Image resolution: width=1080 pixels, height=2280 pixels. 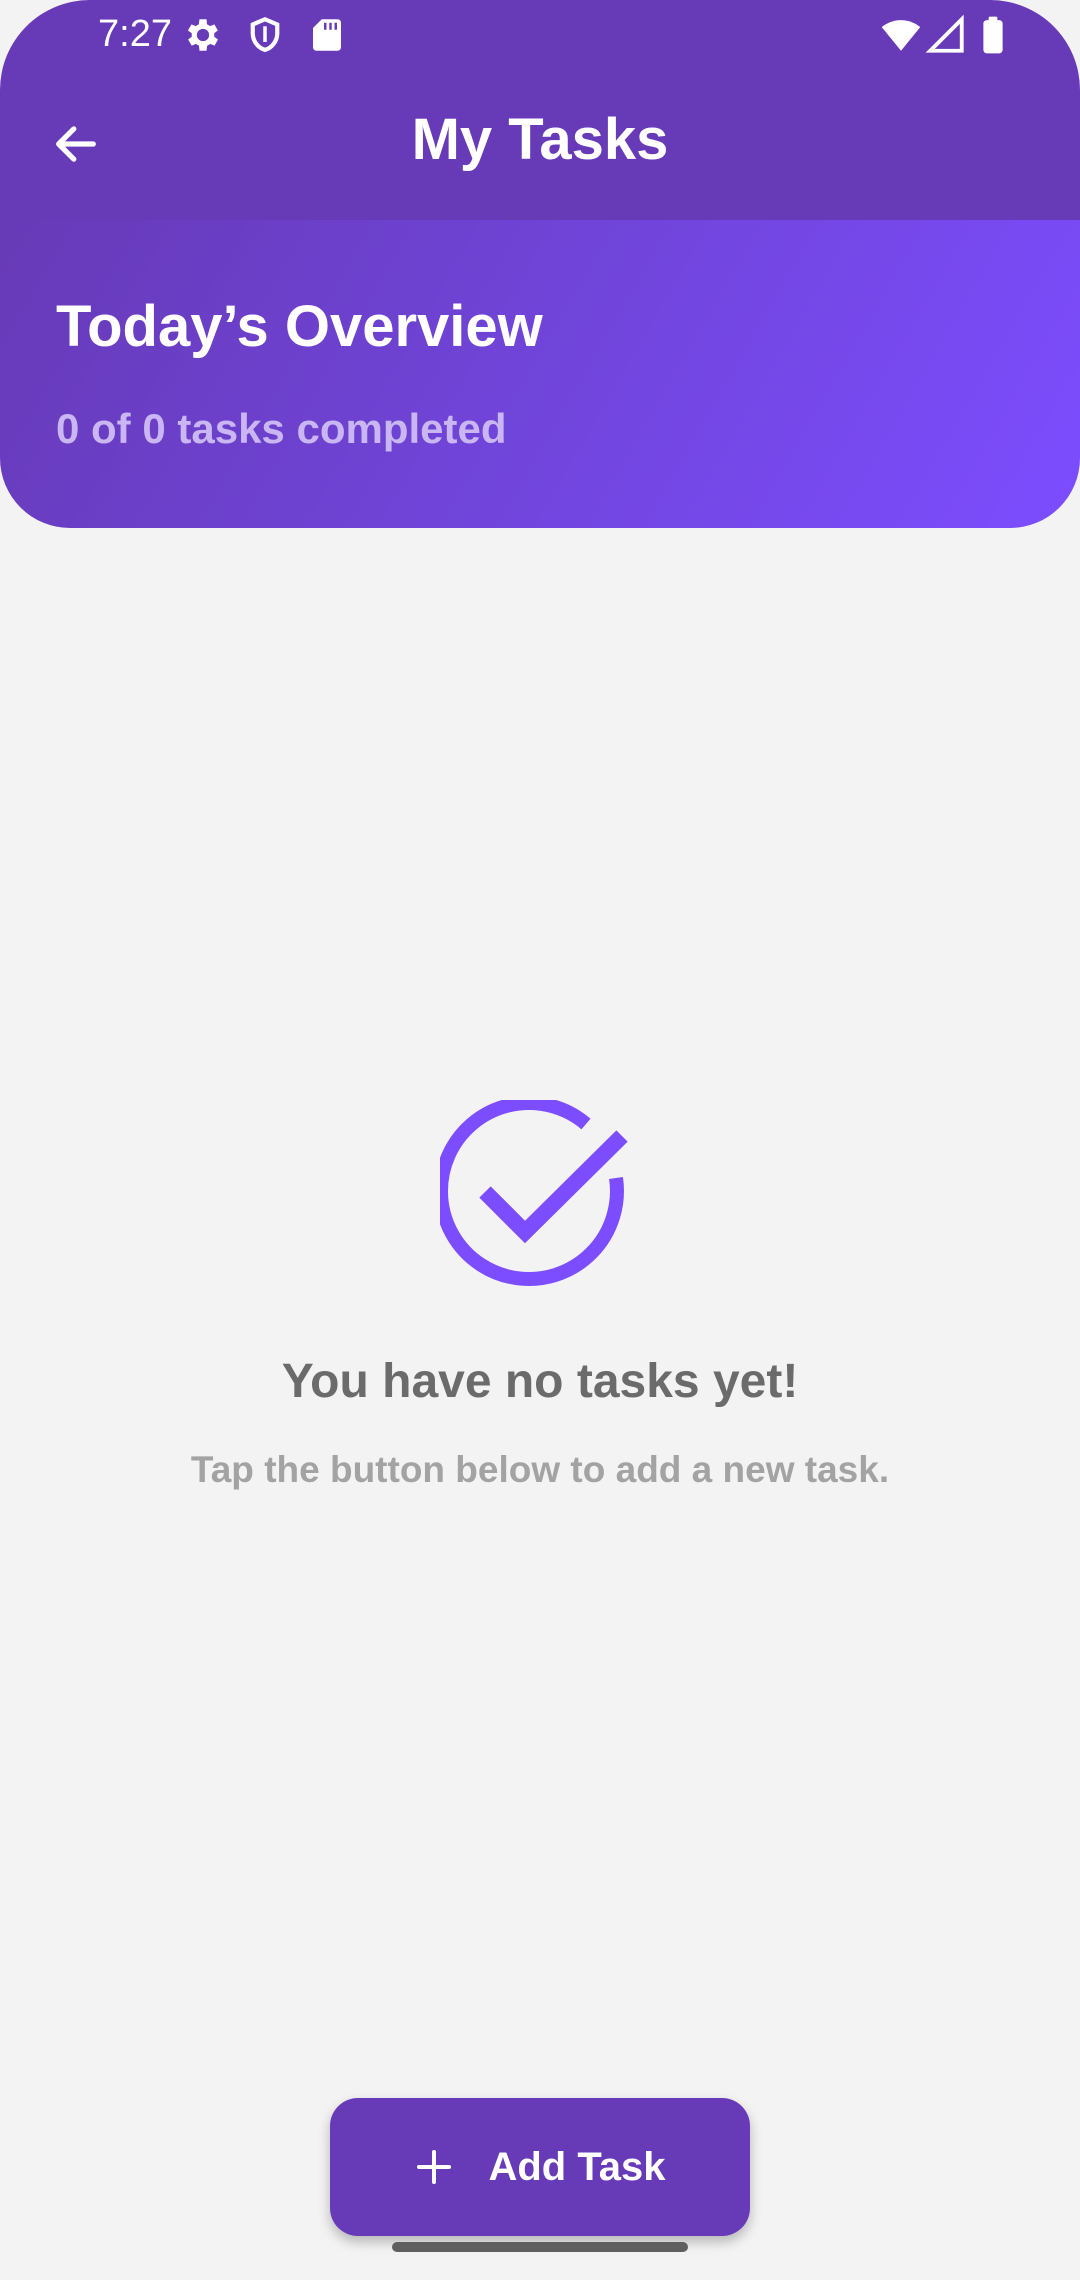 I want to click on settings-icon, so click(x=203, y=35).